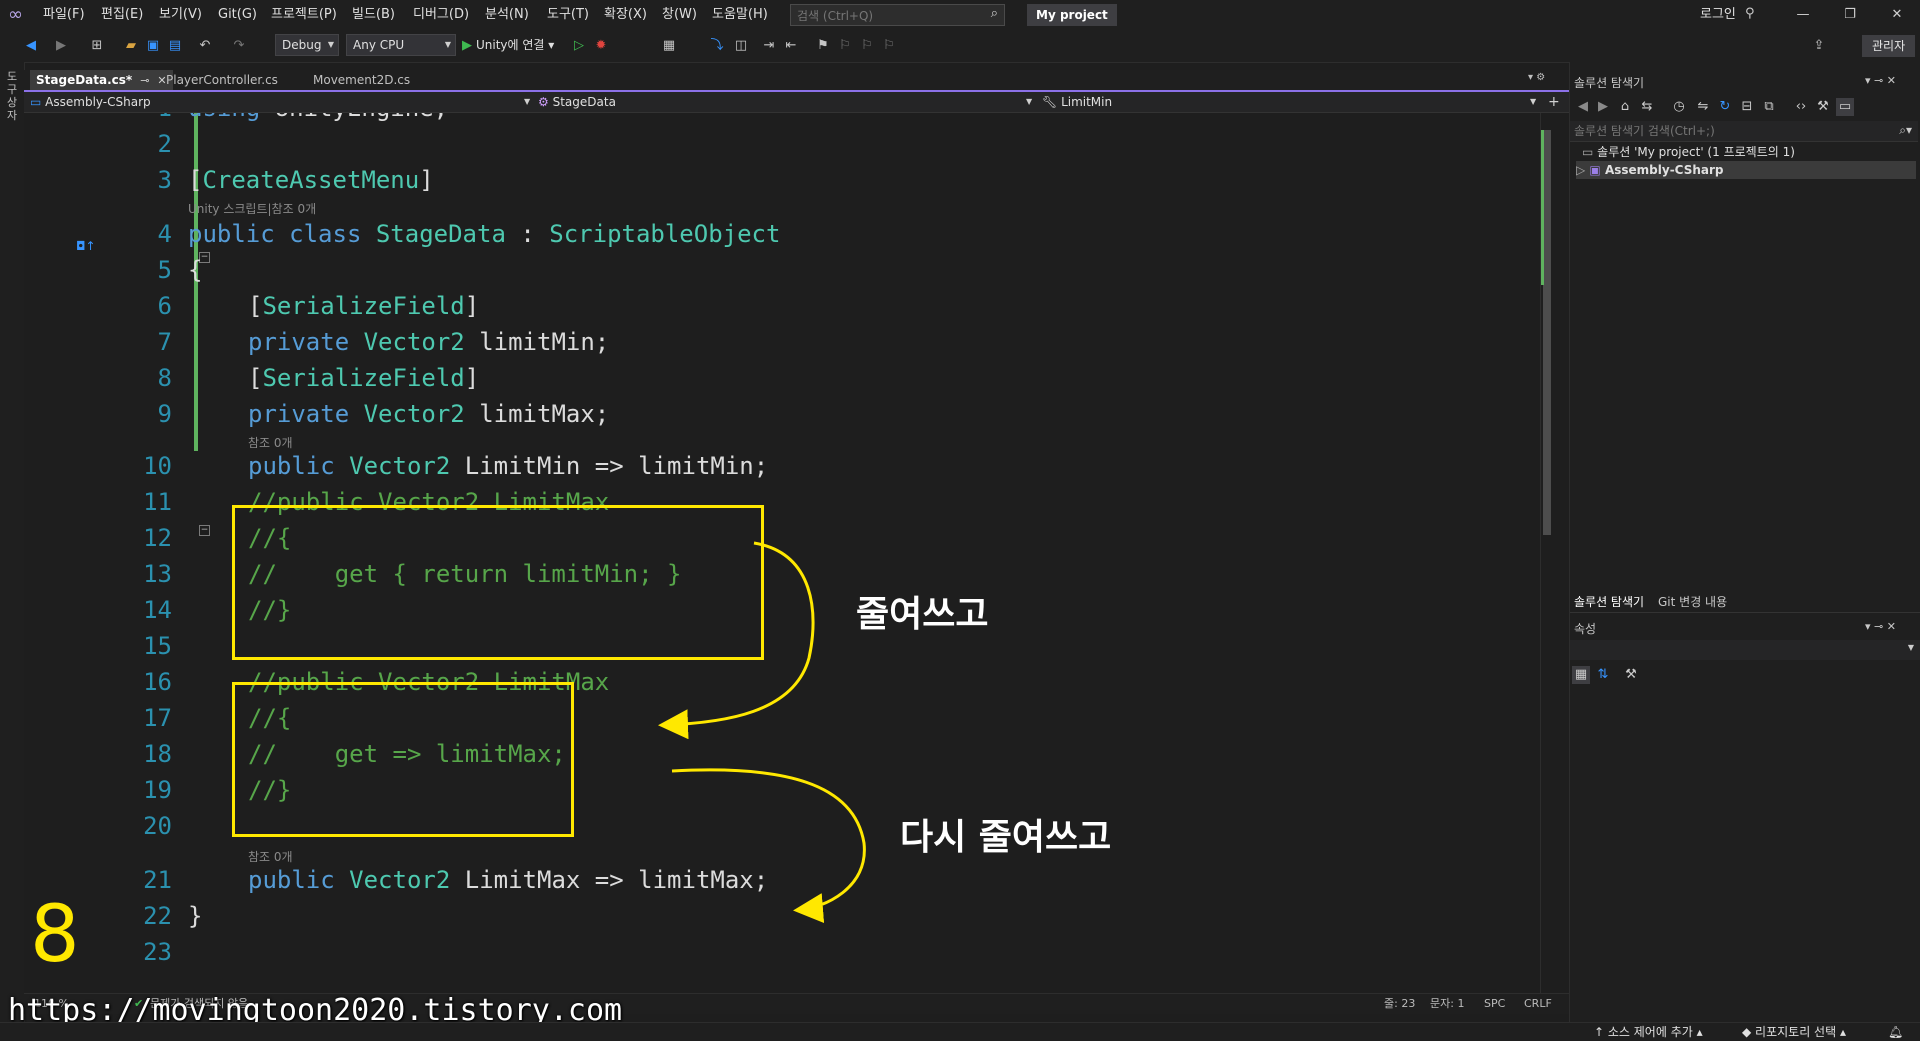  What do you see at coordinates (1554, 102) in the screenshot?
I see `split-editor-icon: +` at bounding box center [1554, 102].